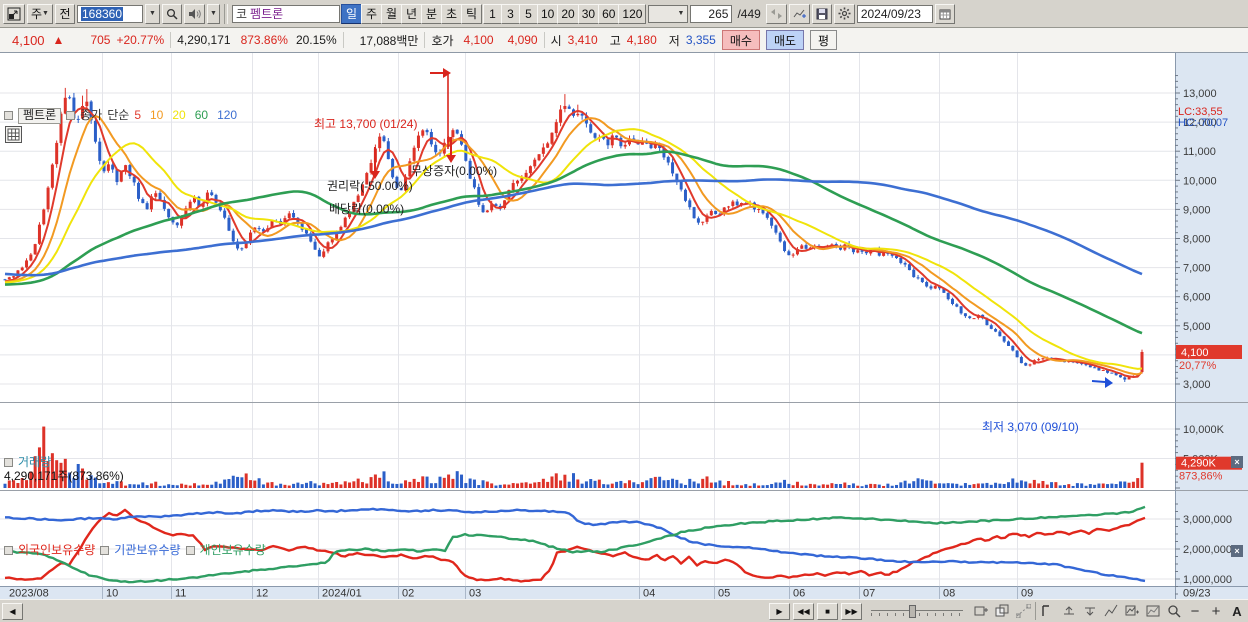 The width and height of the screenshot is (1248, 622). What do you see at coordinates (528, 13) in the screenshot?
I see `interval-button-5: 5` at bounding box center [528, 13].